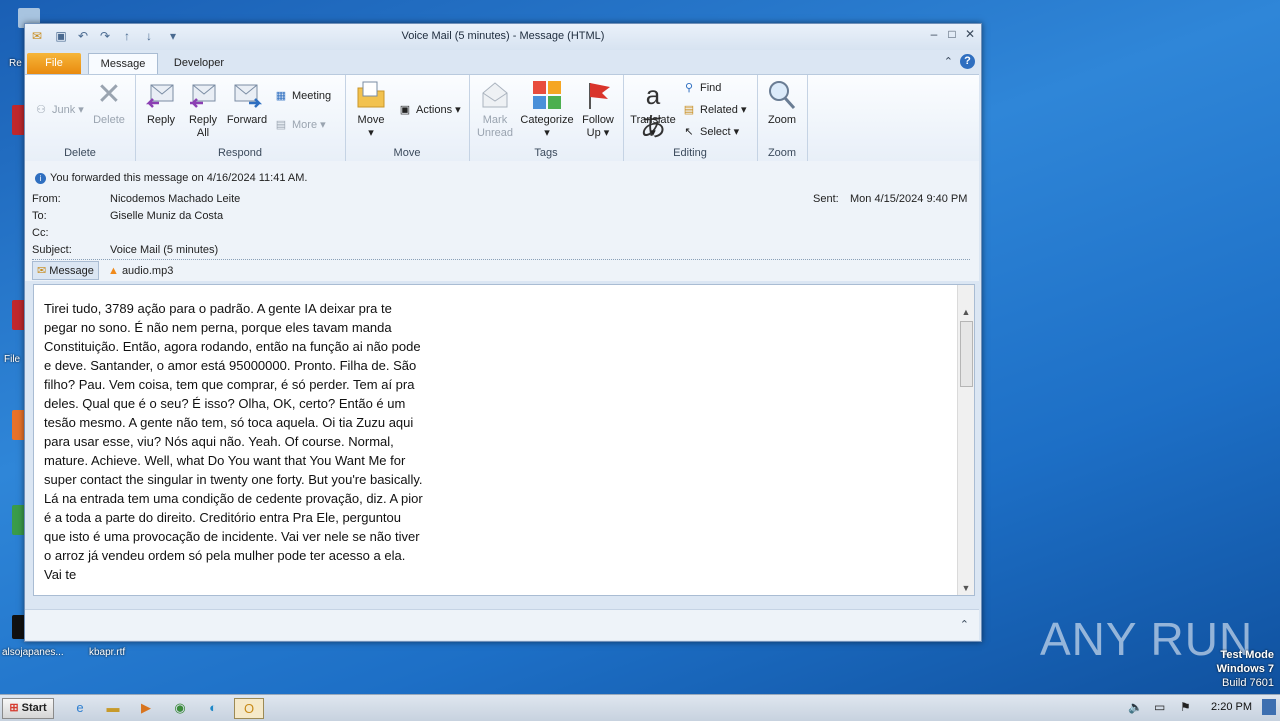 The image size is (1280, 721). What do you see at coordinates (302, 95) in the screenshot?
I see `meeting-button: ▦ Meeting` at bounding box center [302, 95].